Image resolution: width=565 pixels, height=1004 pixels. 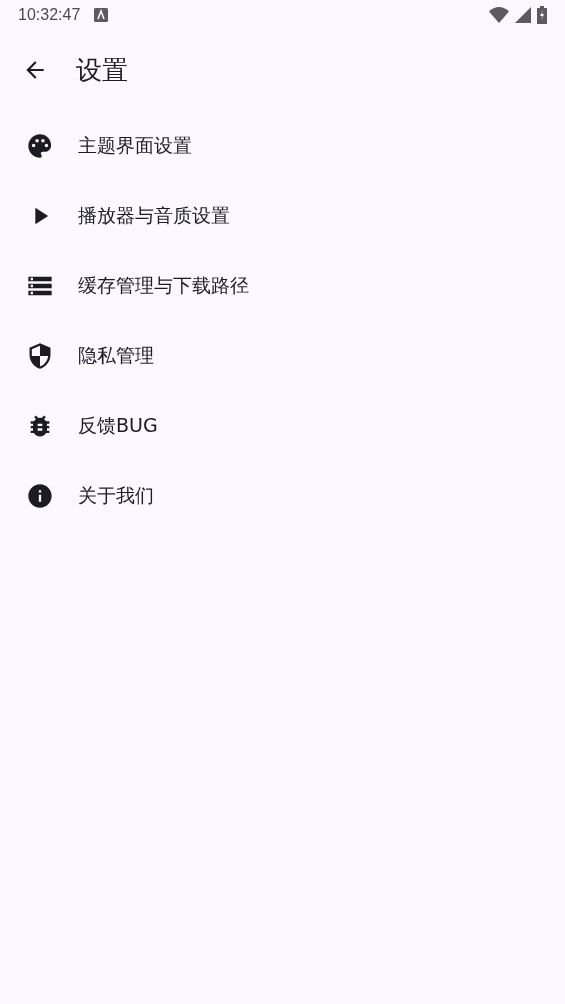 What do you see at coordinates (40, 146) in the screenshot?
I see `palette-icon` at bounding box center [40, 146].